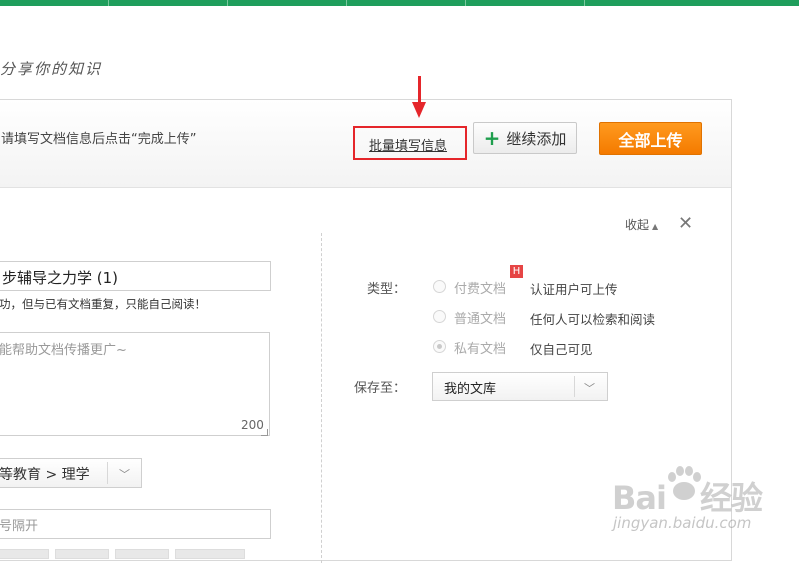  What do you see at coordinates (399, 3) in the screenshot?
I see `top-nav-bar` at bounding box center [399, 3].